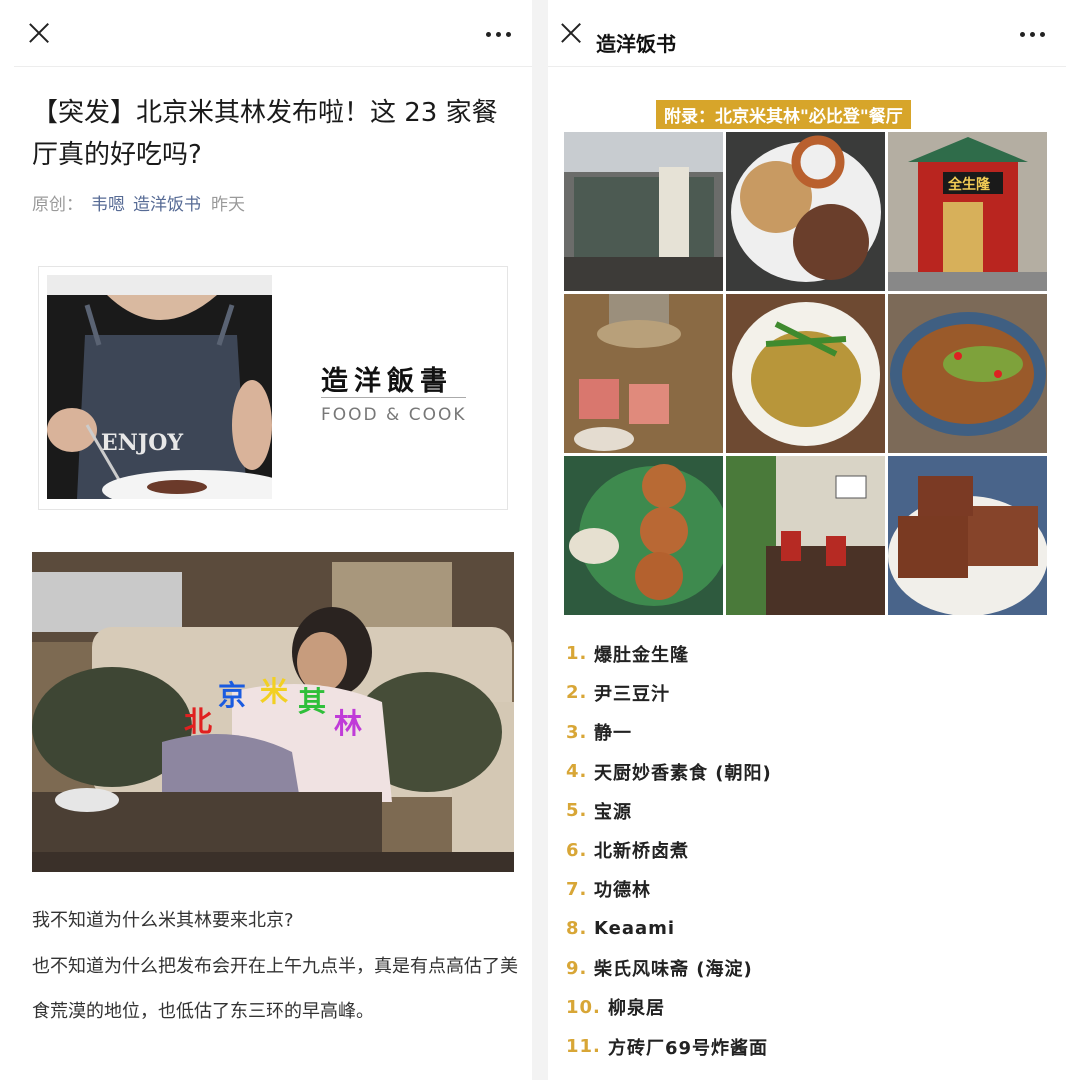 The image size is (1080, 1080). Describe the element at coordinates (969, 185) in the screenshot. I see `restaurant-sign: 全生隆` at that location.